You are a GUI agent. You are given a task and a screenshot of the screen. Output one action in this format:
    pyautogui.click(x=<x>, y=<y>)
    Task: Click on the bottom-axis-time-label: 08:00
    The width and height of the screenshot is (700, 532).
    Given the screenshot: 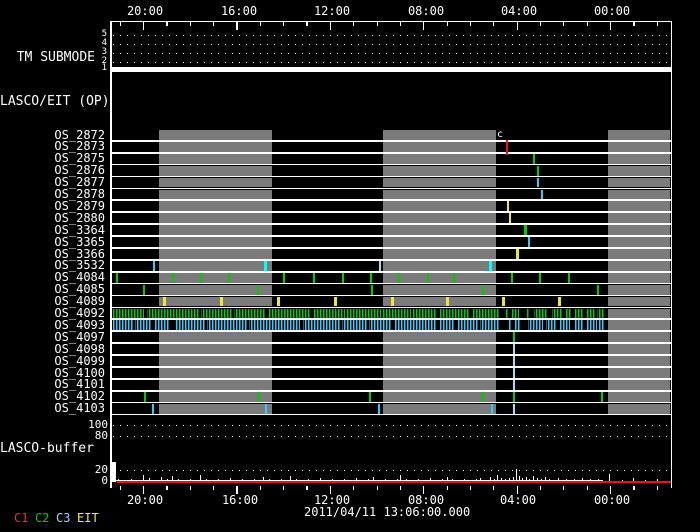 What is the action you would take?
    pyautogui.click(x=426, y=500)
    